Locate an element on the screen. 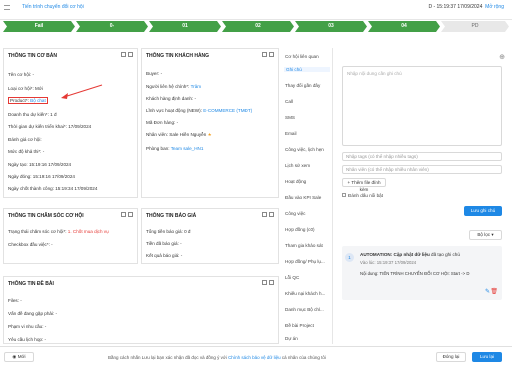 The height and width of the screenshot is (366, 512). filter-button: Bộ lọc ▾ is located at coordinates (485, 235).